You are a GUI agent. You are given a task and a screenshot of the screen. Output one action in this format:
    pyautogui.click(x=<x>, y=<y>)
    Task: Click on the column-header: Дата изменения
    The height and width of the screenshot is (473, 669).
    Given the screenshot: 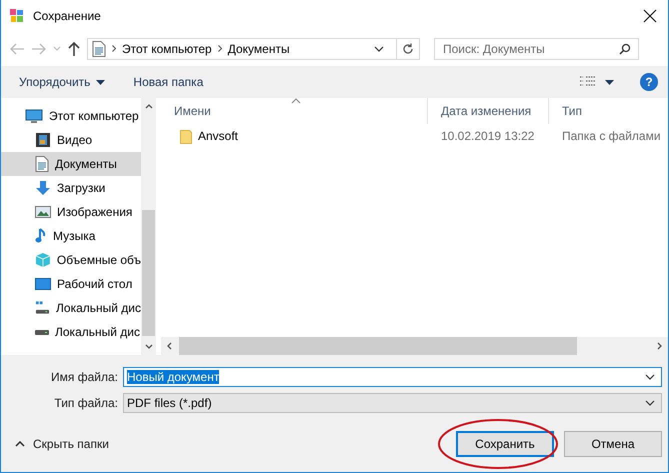 What is the action you would take?
    pyautogui.click(x=488, y=111)
    